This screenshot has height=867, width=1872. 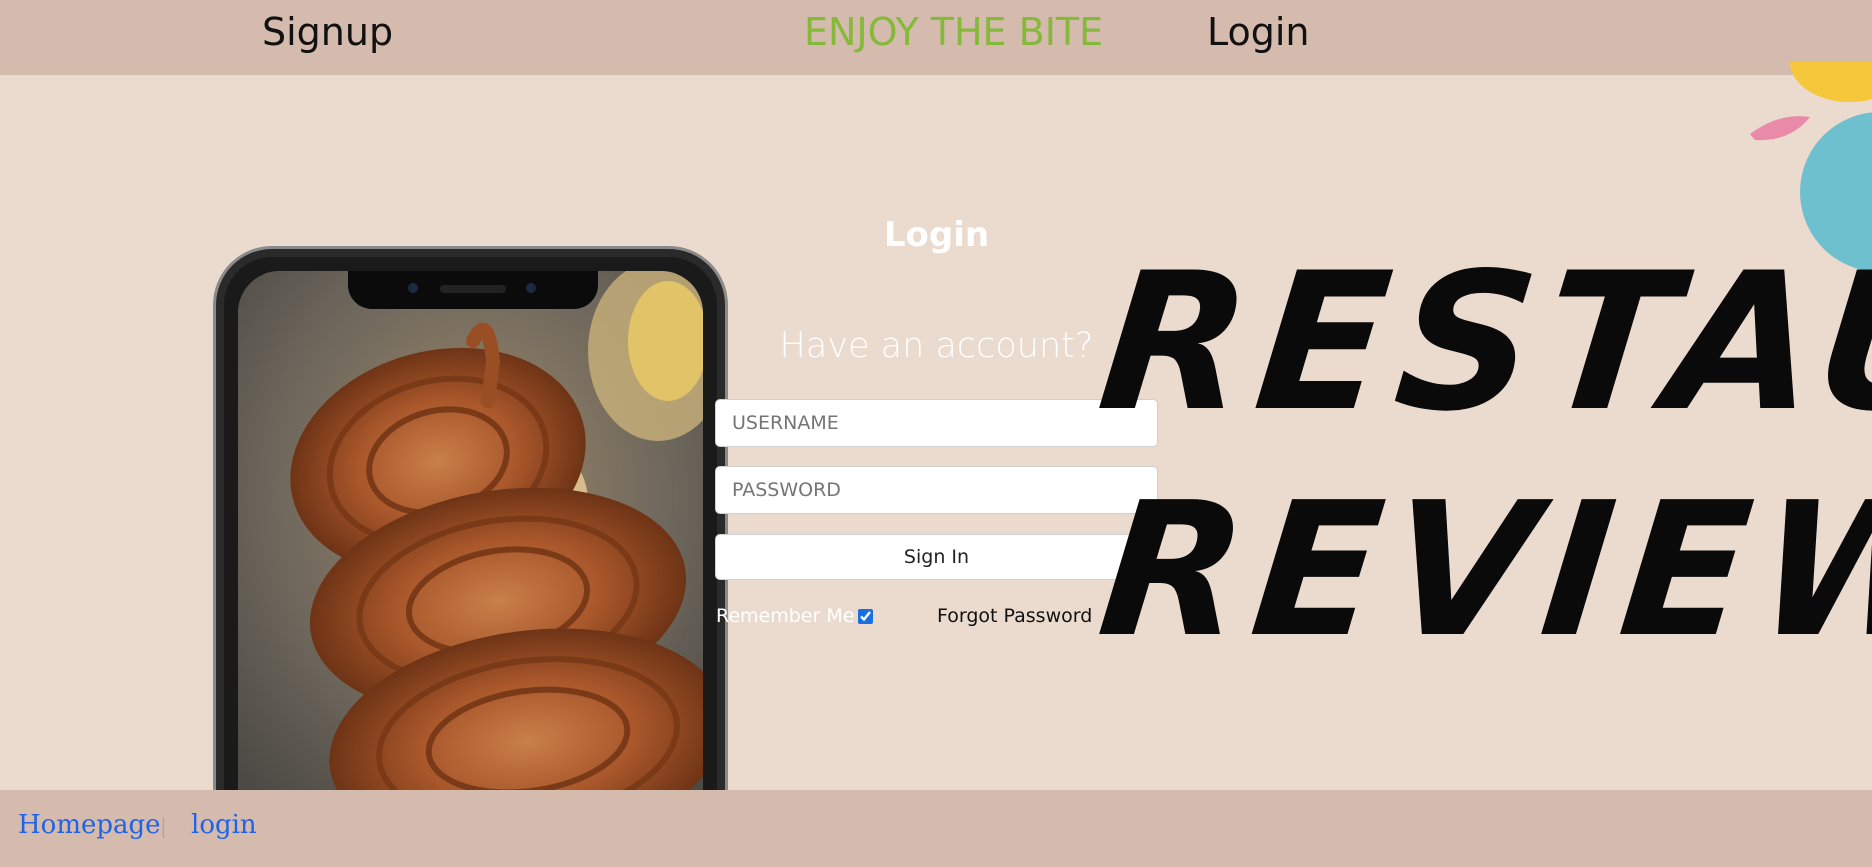 What do you see at coordinates (327, 32) in the screenshot?
I see `nav-signup-link: Signup` at bounding box center [327, 32].